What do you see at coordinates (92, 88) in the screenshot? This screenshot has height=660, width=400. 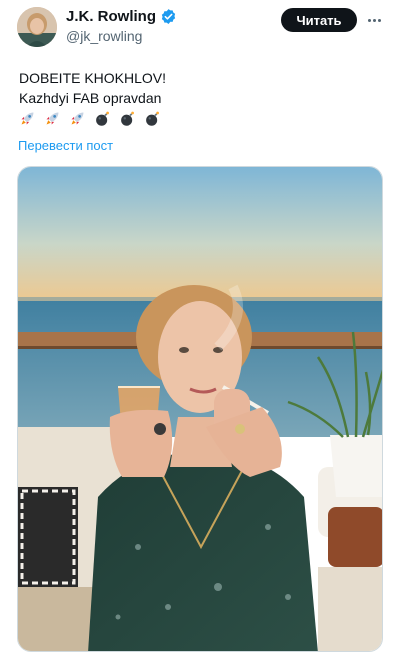 I see `tweet-text: DOBEITE KHOKHLOV! Kazhdyi FAB opravdan` at bounding box center [92, 88].